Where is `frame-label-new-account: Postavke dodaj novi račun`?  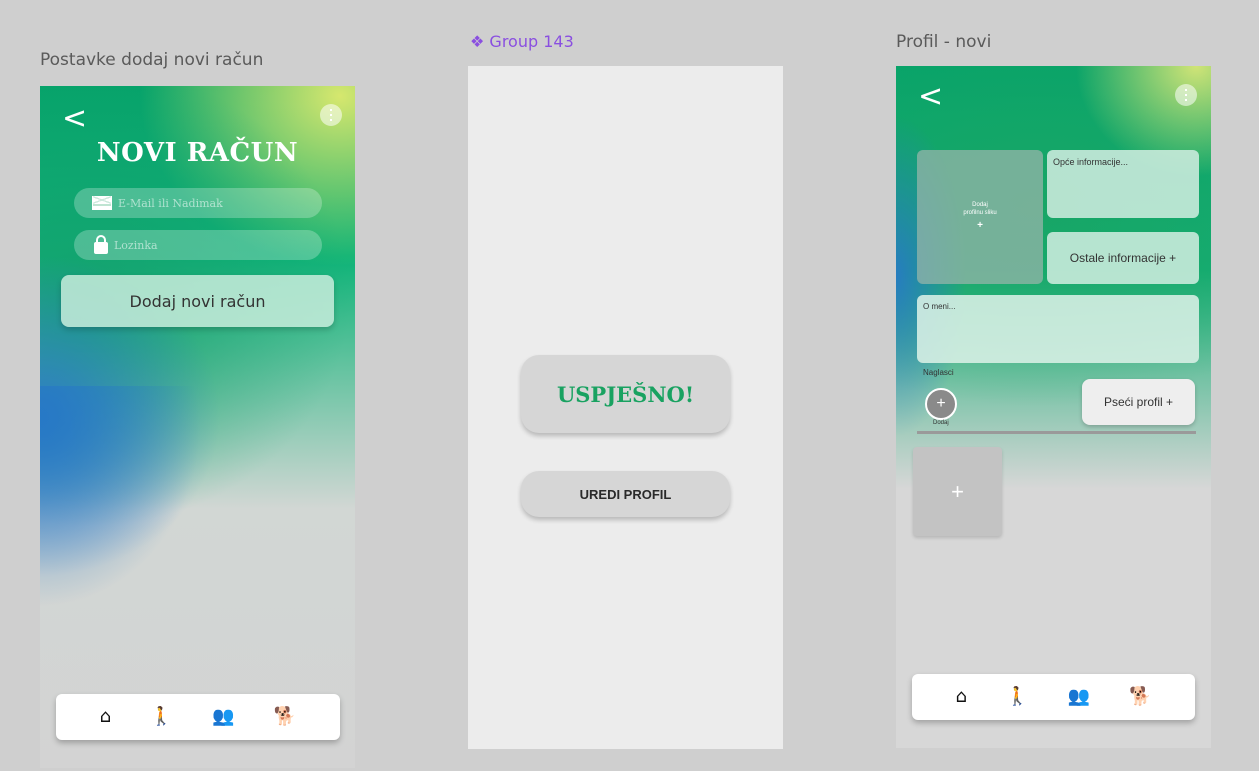
frame-label-new-account: Postavke dodaj novi račun is located at coordinates (152, 60).